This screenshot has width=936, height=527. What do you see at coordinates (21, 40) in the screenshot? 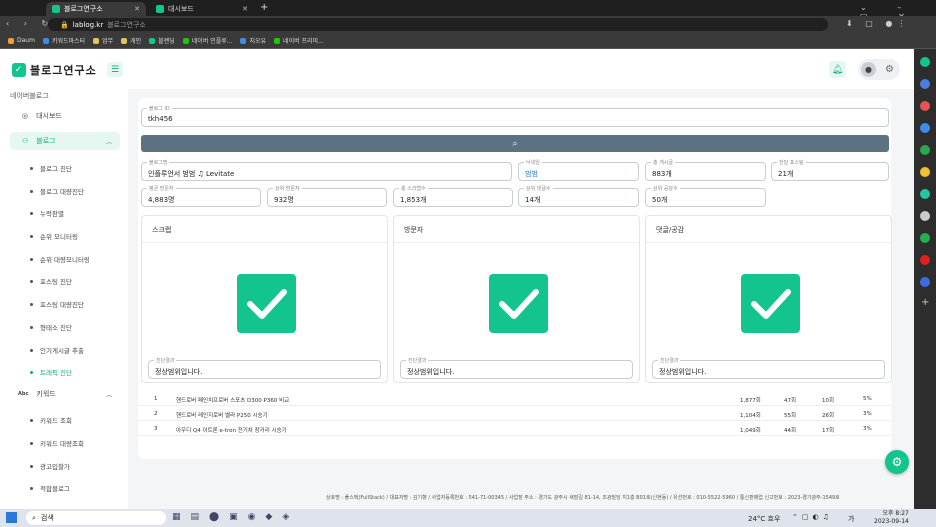
I see `bookmark-item: Daum` at bounding box center [21, 40].